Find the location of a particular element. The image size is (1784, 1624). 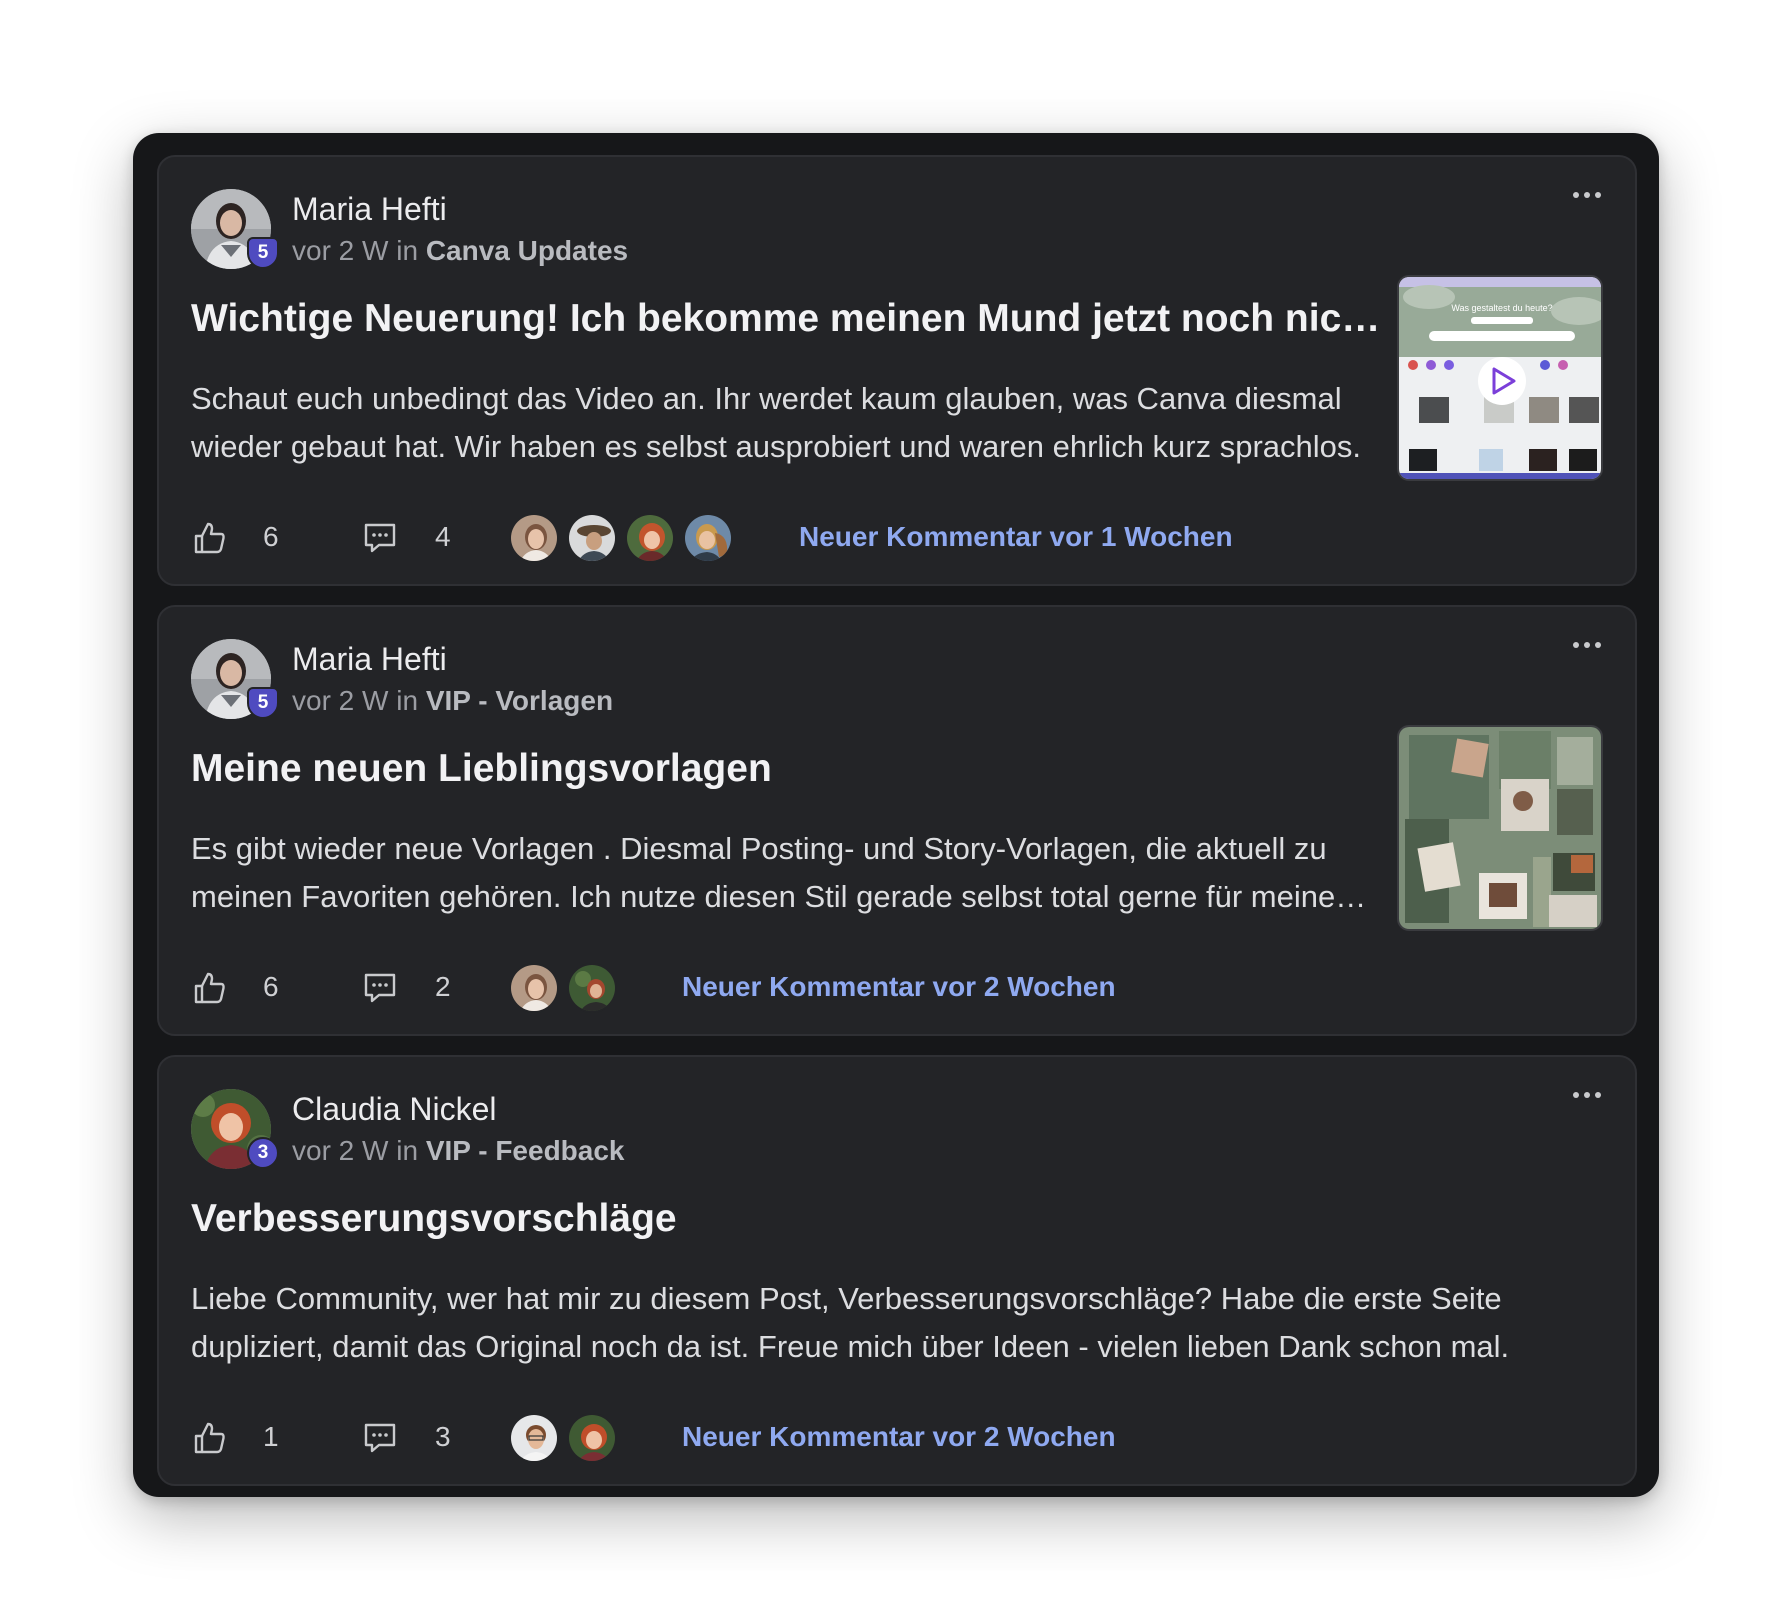

author-name: Claudia Nickel is located at coordinates (394, 1109).